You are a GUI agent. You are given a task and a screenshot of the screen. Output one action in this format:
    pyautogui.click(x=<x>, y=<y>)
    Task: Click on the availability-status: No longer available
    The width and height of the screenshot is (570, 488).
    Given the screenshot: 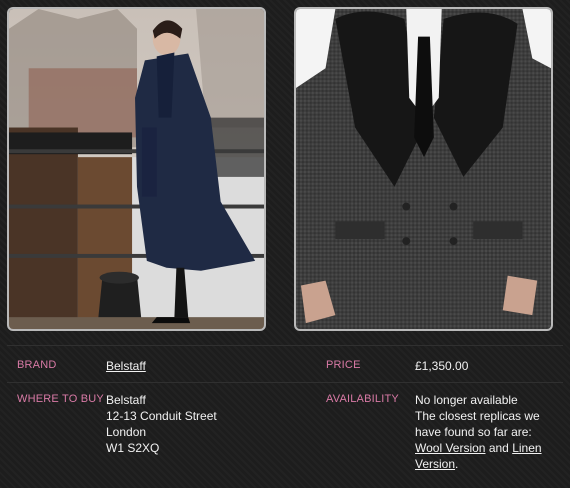 What is the action you would take?
    pyautogui.click(x=466, y=400)
    